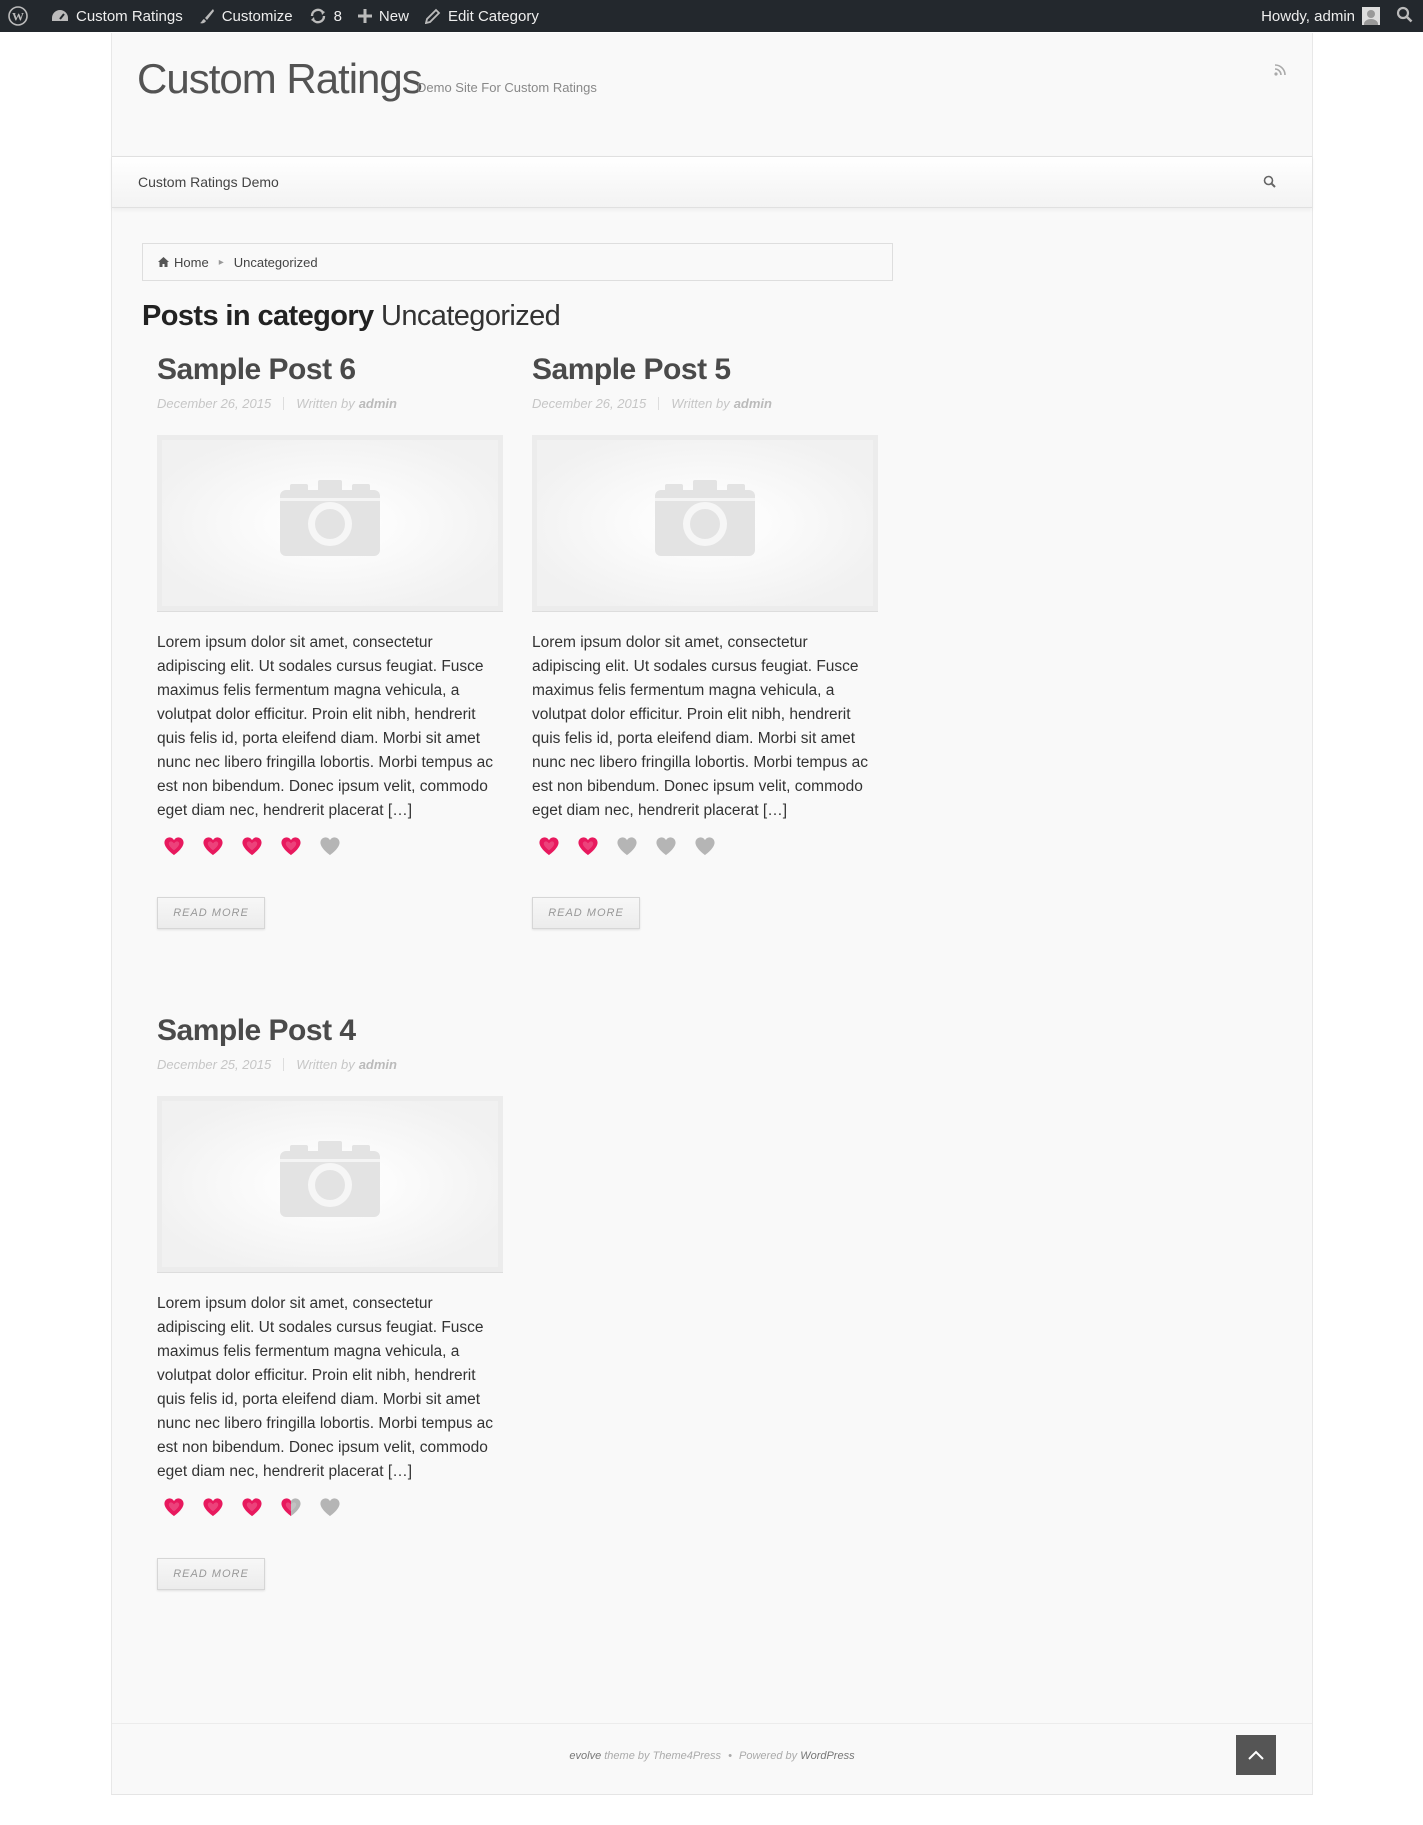  What do you see at coordinates (507, 87) in the screenshot?
I see `site-tagline: Demo Site For Custom Ratings` at bounding box center [507, 87].